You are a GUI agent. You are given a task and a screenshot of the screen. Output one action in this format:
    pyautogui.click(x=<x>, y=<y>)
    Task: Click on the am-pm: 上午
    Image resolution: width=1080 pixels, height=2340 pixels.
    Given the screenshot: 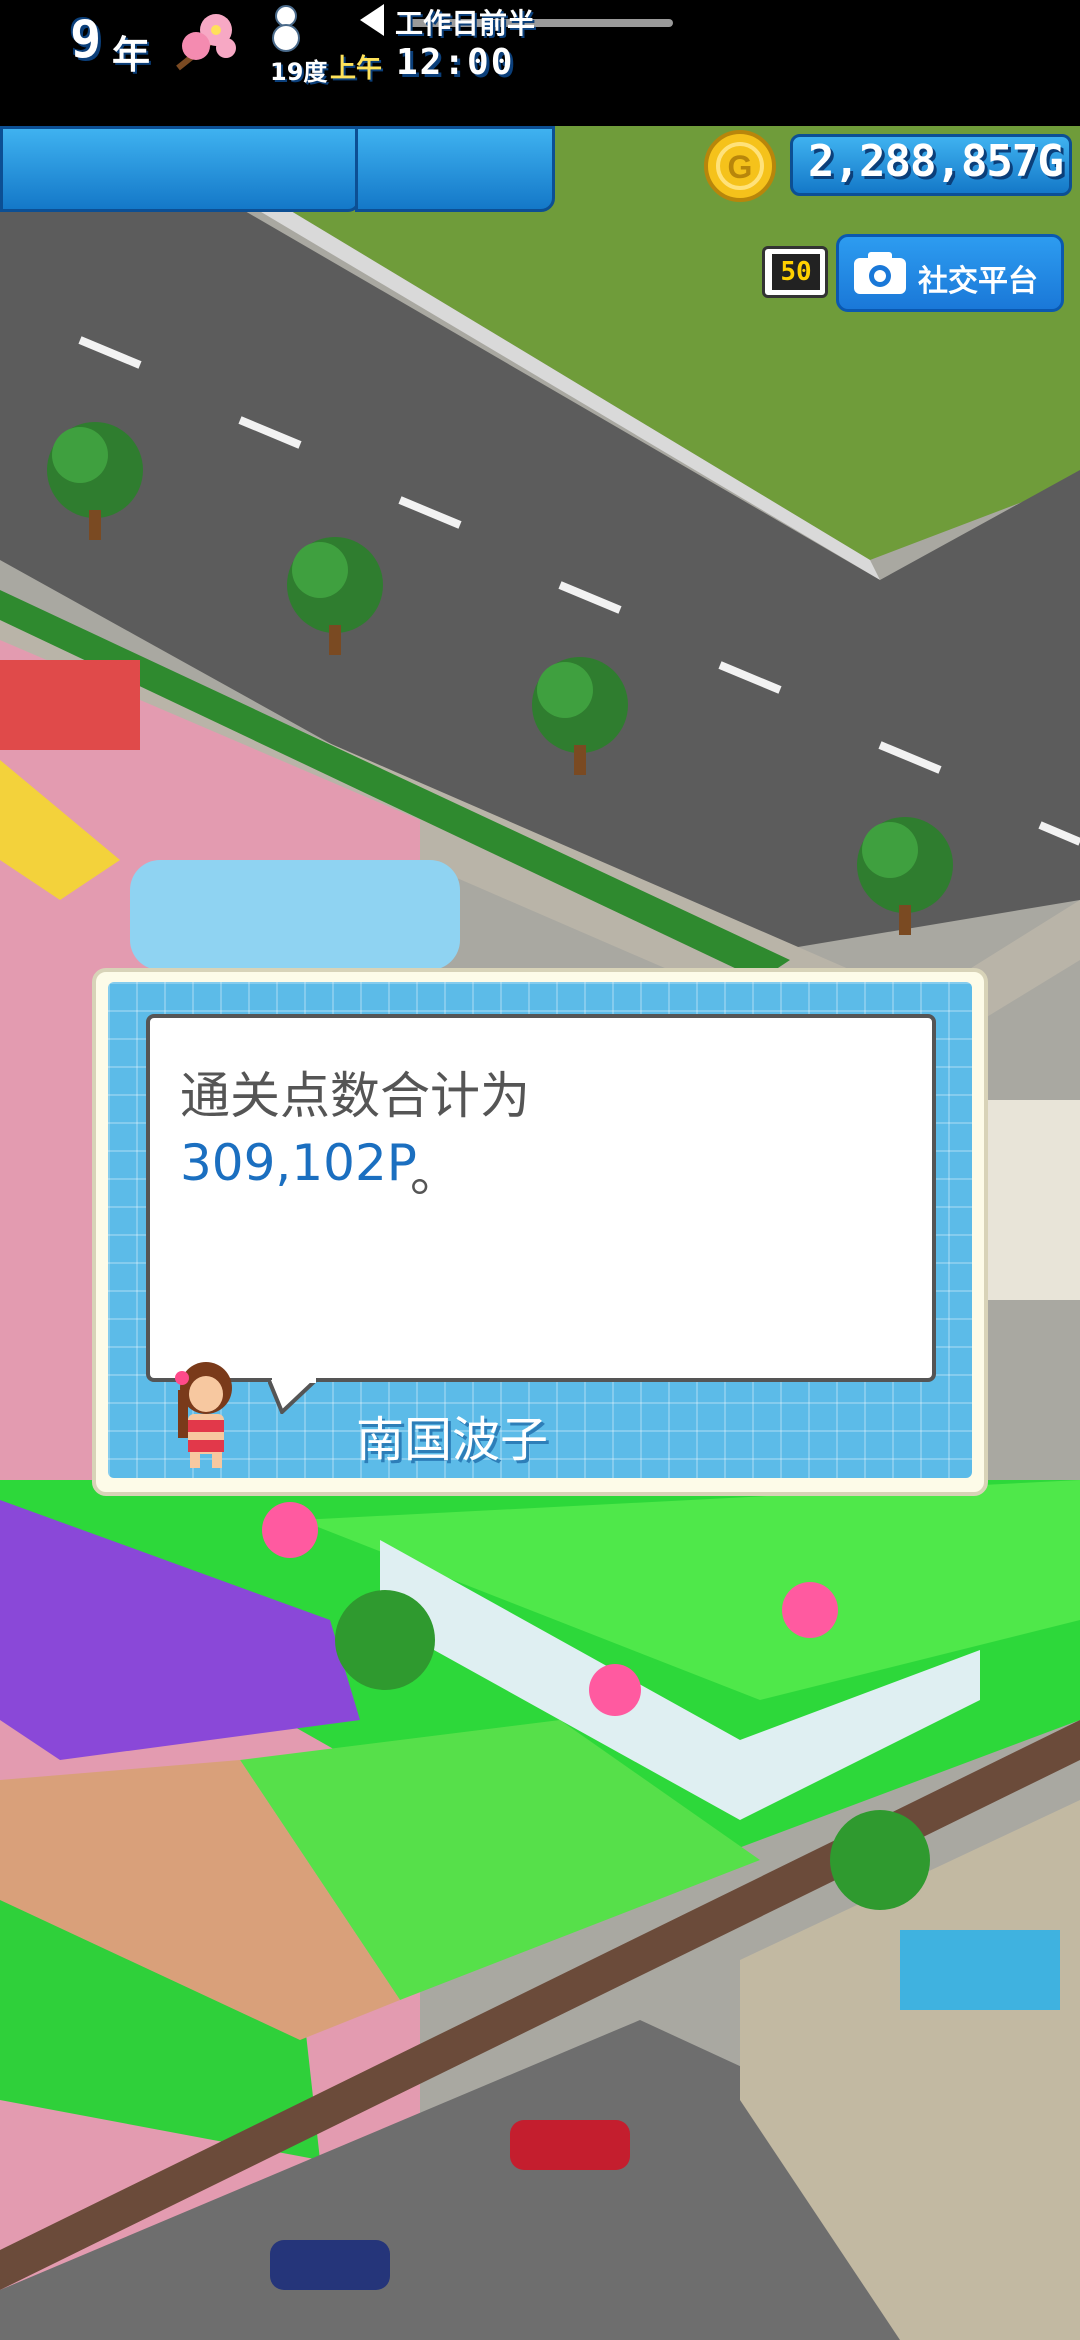 What is the action you would take?
    pyautogui.click(x=356, y=69)
    